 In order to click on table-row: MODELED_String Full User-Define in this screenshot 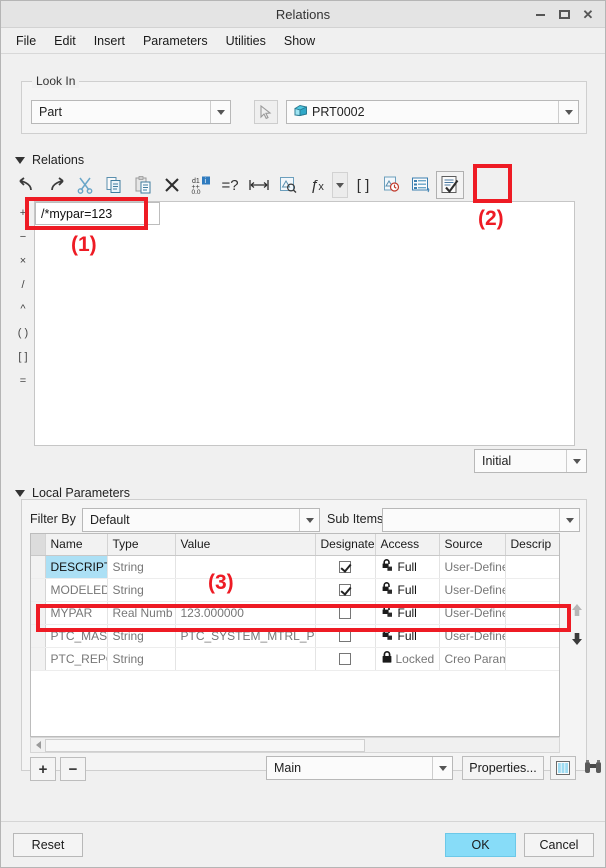, I will do `click(295, 590)`.